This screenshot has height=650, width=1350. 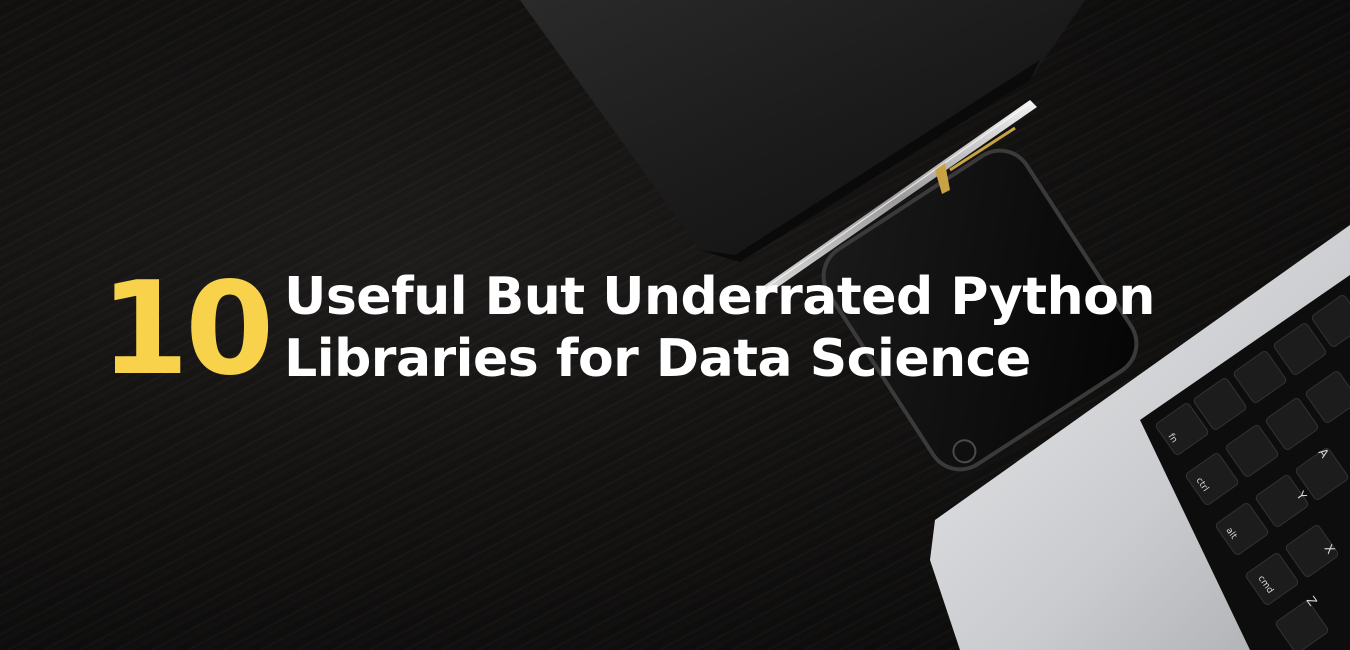 I want to click on headline-number: 10, so click(x=187, y=329).